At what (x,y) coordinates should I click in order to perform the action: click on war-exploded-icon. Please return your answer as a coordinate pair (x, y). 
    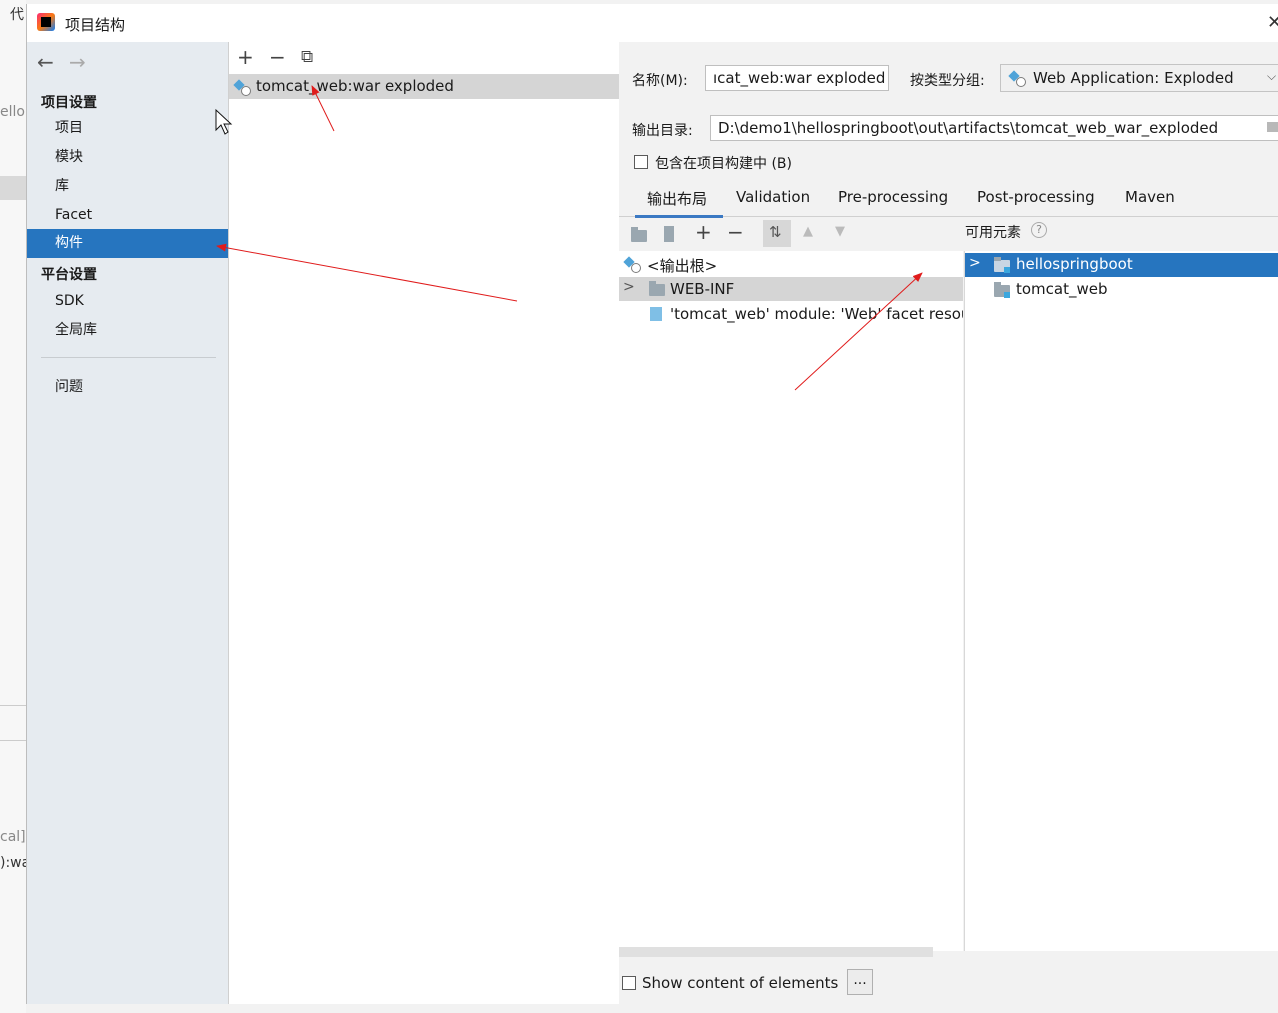
    Looking at the image, I should click on (243, 88).